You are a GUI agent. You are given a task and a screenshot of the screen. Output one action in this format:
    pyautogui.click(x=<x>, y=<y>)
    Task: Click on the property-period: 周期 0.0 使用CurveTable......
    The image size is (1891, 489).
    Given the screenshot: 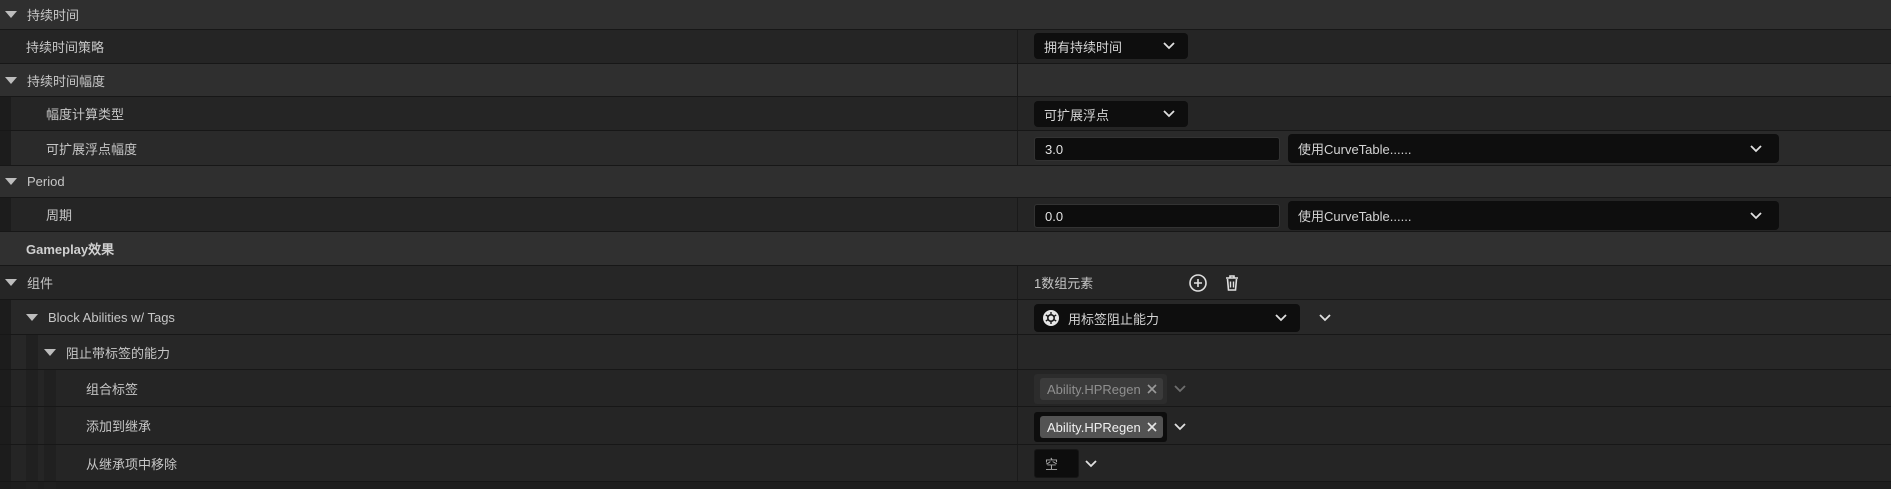 What is the action you would take?
    pyautogui.click(x=945, y=214)
    